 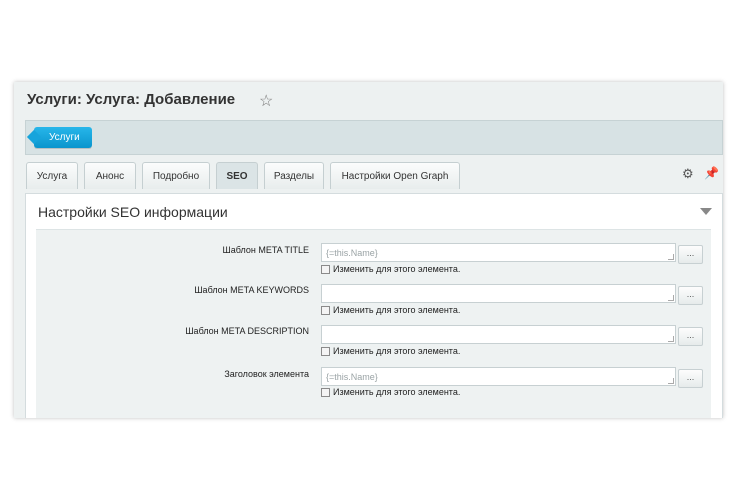 What do you see at coordinates (706, 211) in the screenshot?
I see `collapse-arrow-icon` at bounding box center [706, 211].